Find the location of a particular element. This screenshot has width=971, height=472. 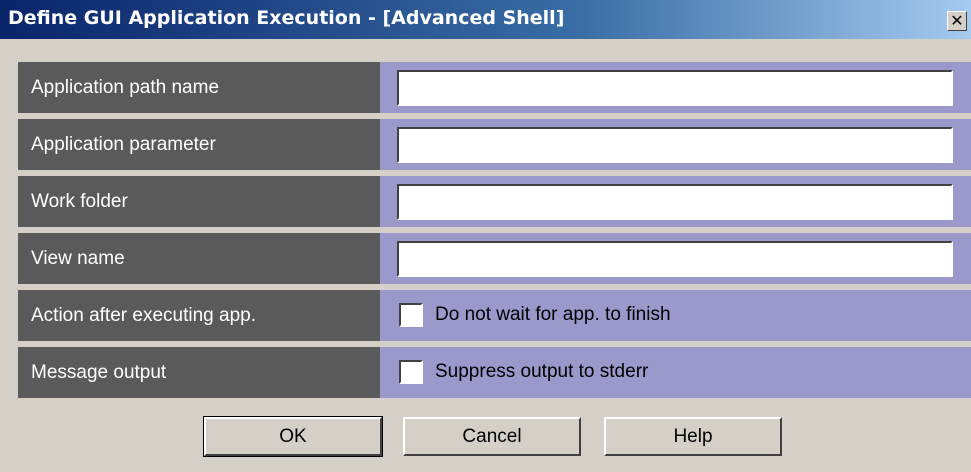

application-path-name-label: Application path name is located at coordinates (199, 87).